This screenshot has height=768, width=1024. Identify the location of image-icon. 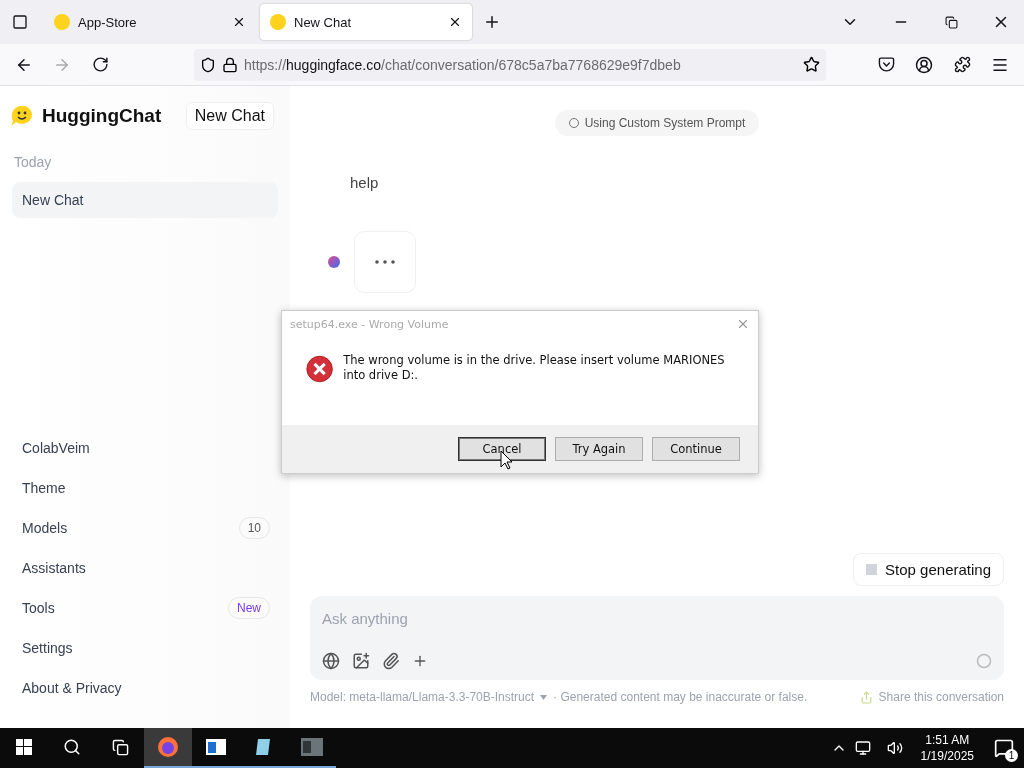
(361, 661).